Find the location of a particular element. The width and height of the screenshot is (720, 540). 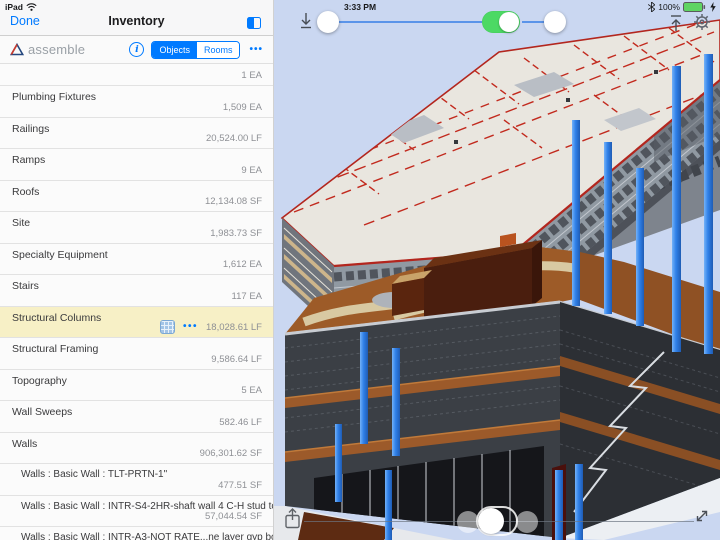

item-value: 57,044.54 SF is located at coordinates (233, 516).